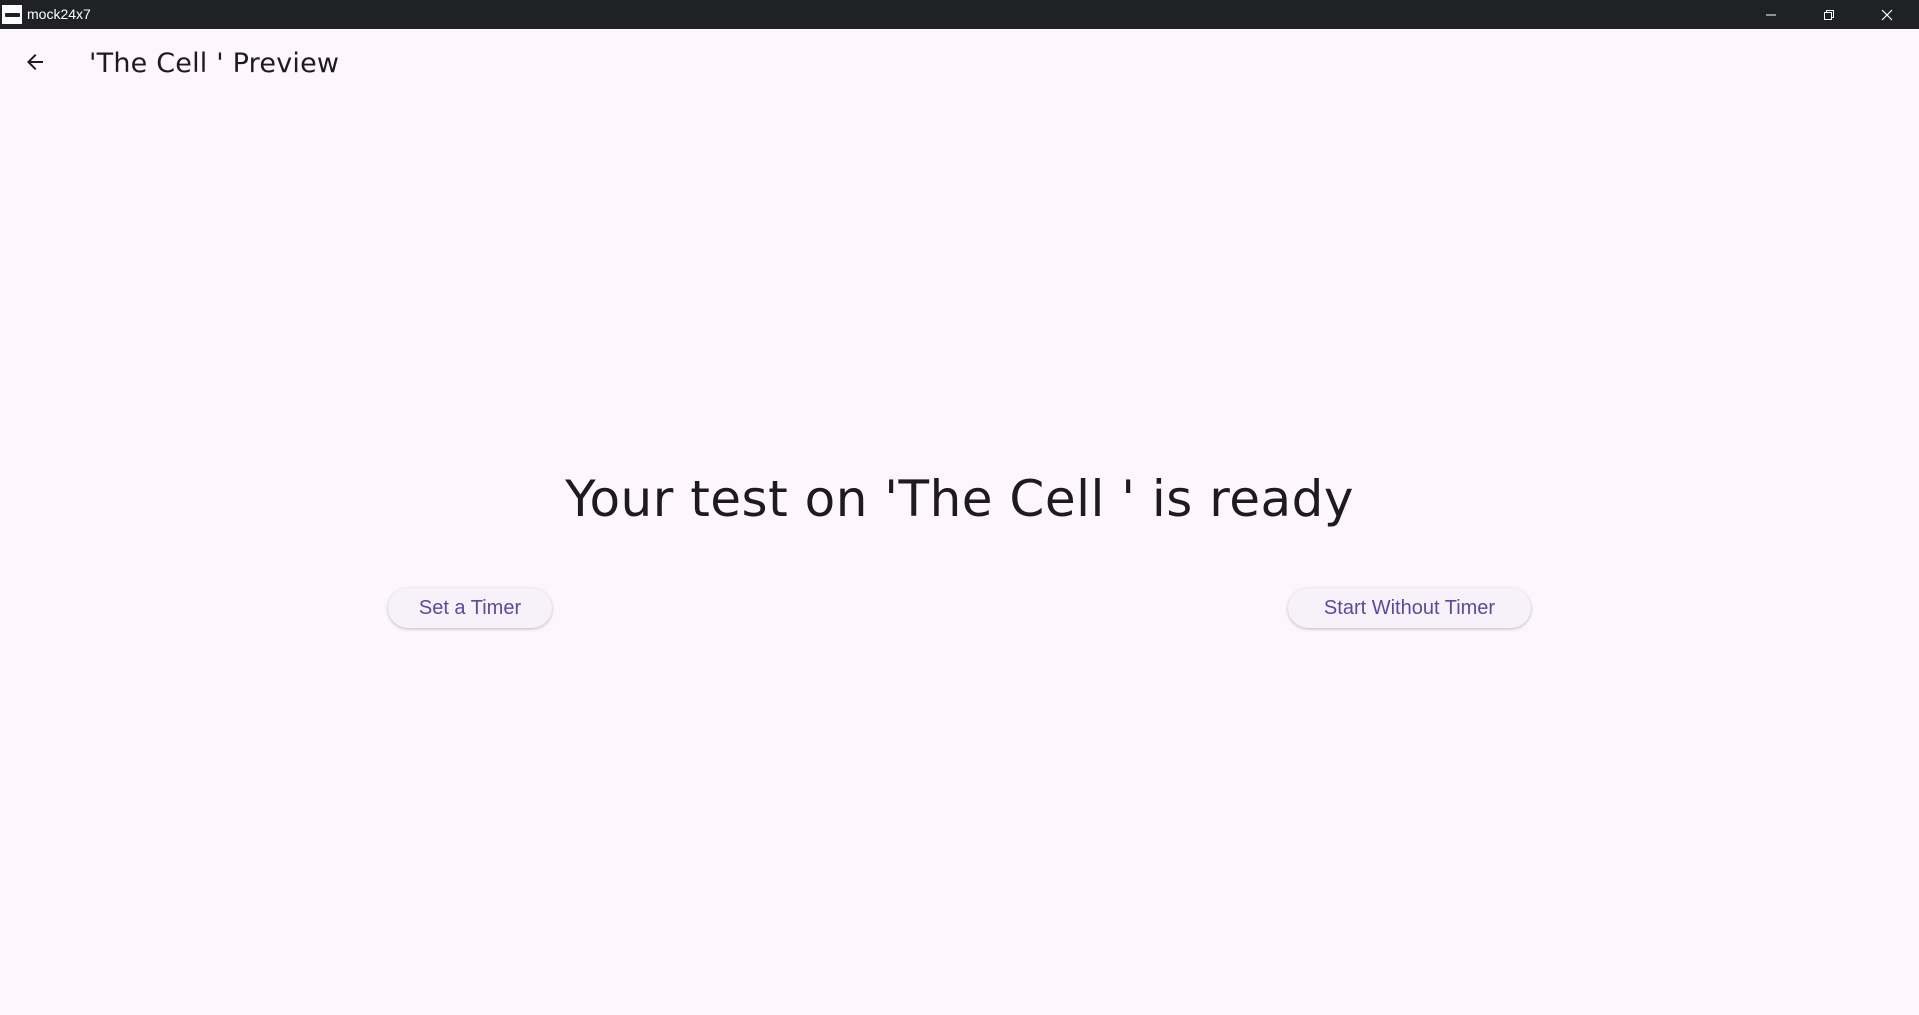 The height and width of the screenshot is (1015, 1919). I want to click on test-ready-headline: Your test on 'The Cell ' is ready, so click(959, 499).